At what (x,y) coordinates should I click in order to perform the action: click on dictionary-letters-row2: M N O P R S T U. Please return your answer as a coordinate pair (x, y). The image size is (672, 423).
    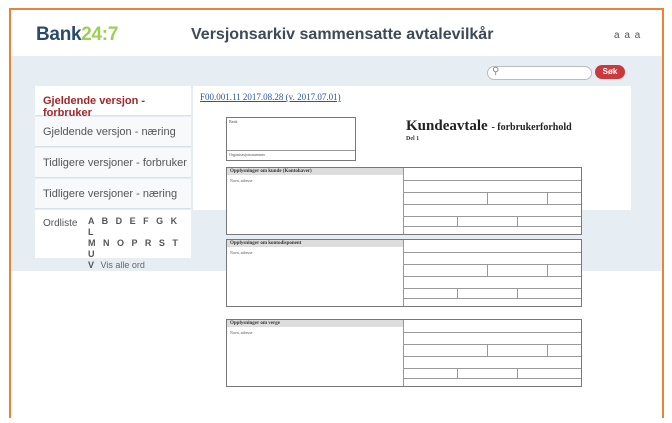
    Looking at the image, I should click on (138, 249).